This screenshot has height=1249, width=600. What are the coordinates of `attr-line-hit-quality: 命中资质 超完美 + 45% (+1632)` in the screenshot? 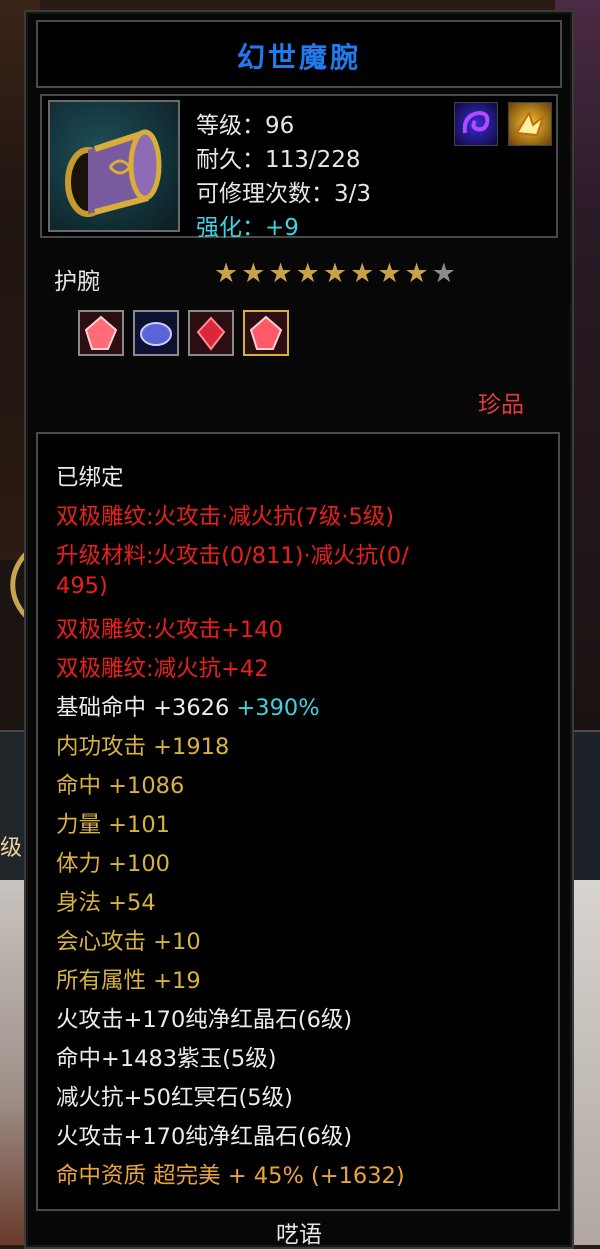 It's located at (230, 1176).